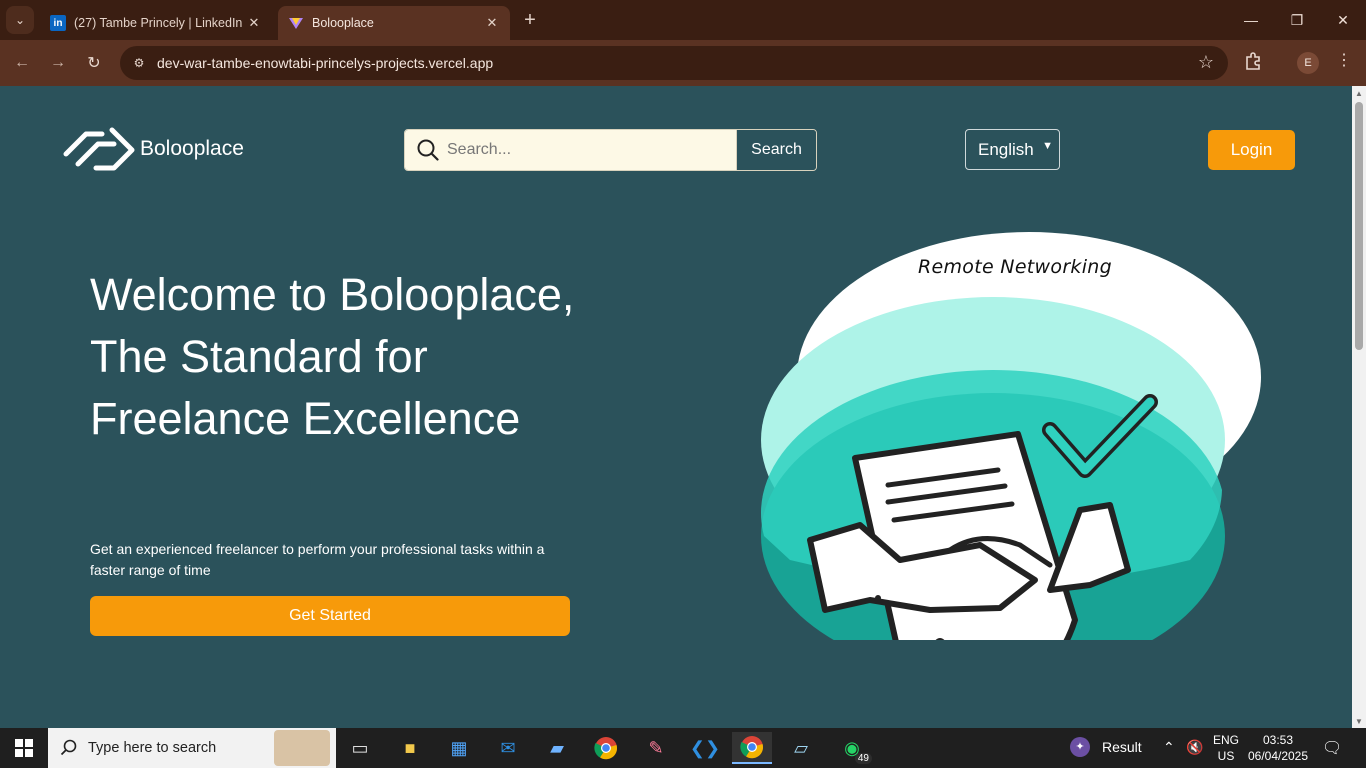 This screenshot has width=1366, height=768. I want to click on window-close-button: ✕, so click(1343, 20).